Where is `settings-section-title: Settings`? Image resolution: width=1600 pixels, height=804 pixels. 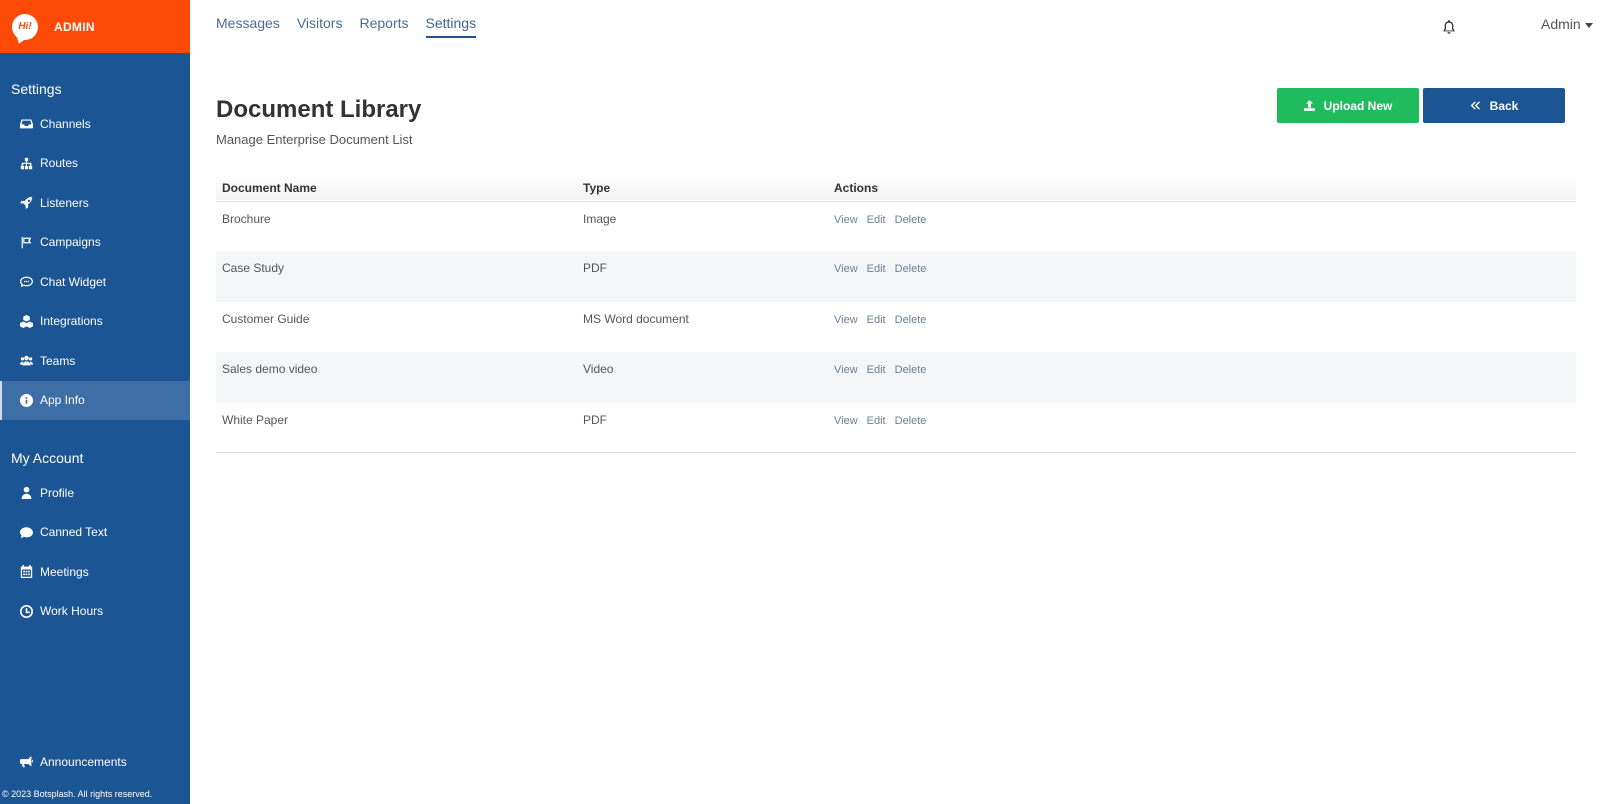 settings-section-title: Settings is located at coordinates (36, 89).